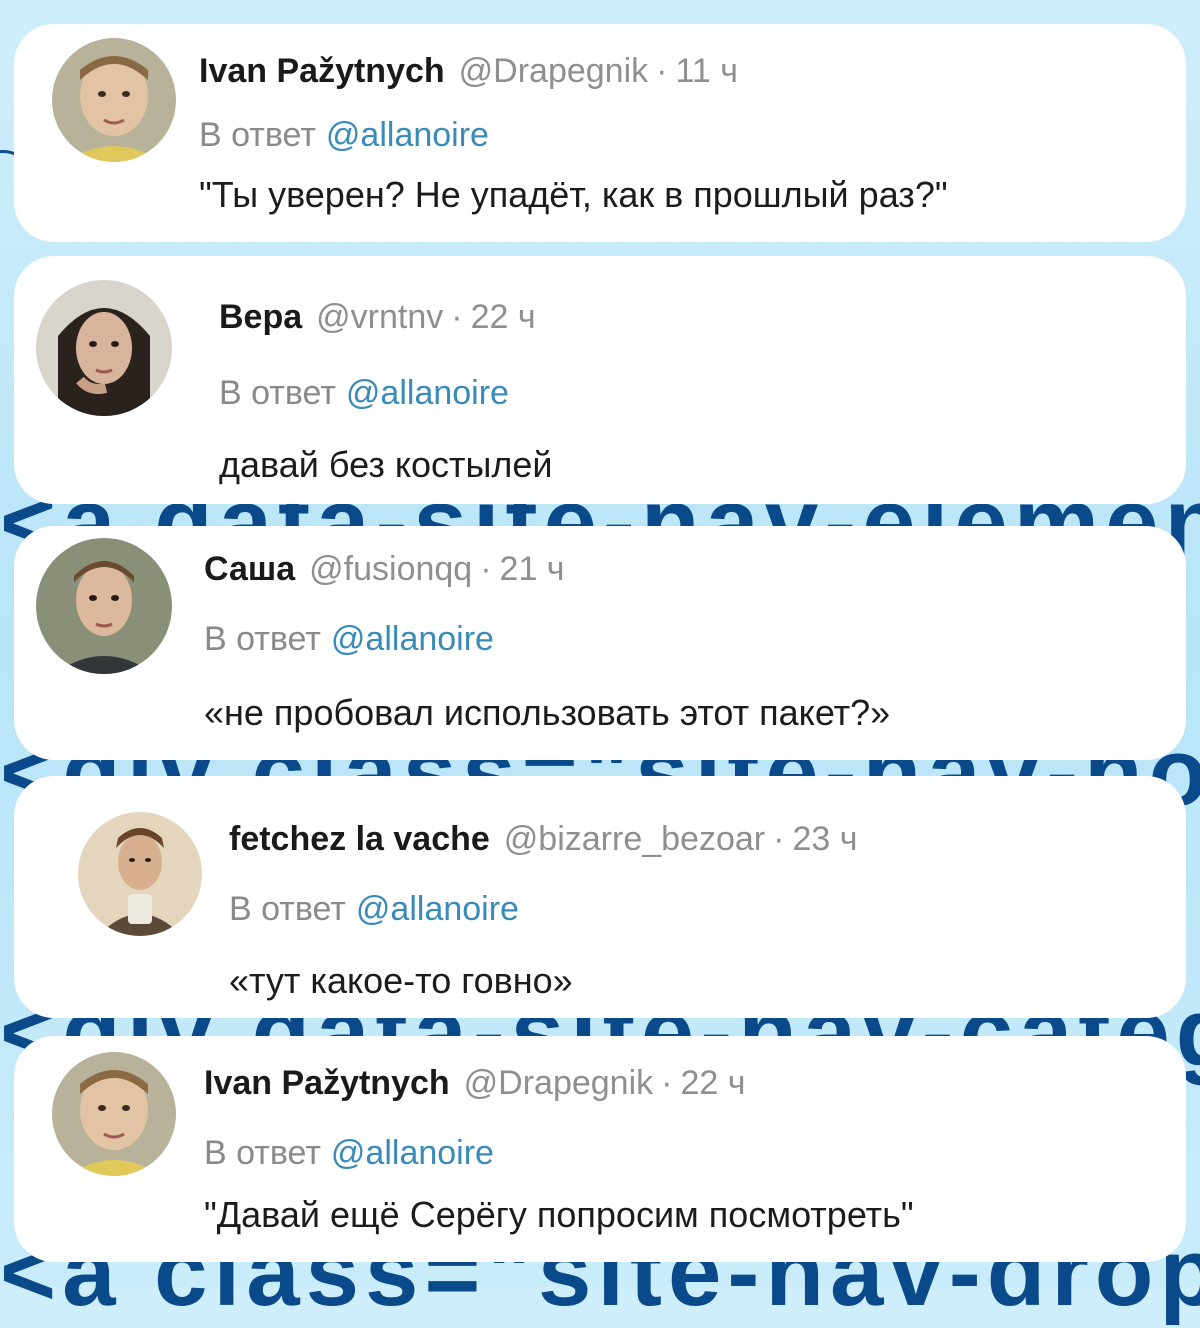 This screenshot has height=1328, width=1200. What do you see at coordinates (547, 712) in the screenshot?
I see `reply-text: «не пробовал использовать этот пакет?»` at bounding box center [547, 712].